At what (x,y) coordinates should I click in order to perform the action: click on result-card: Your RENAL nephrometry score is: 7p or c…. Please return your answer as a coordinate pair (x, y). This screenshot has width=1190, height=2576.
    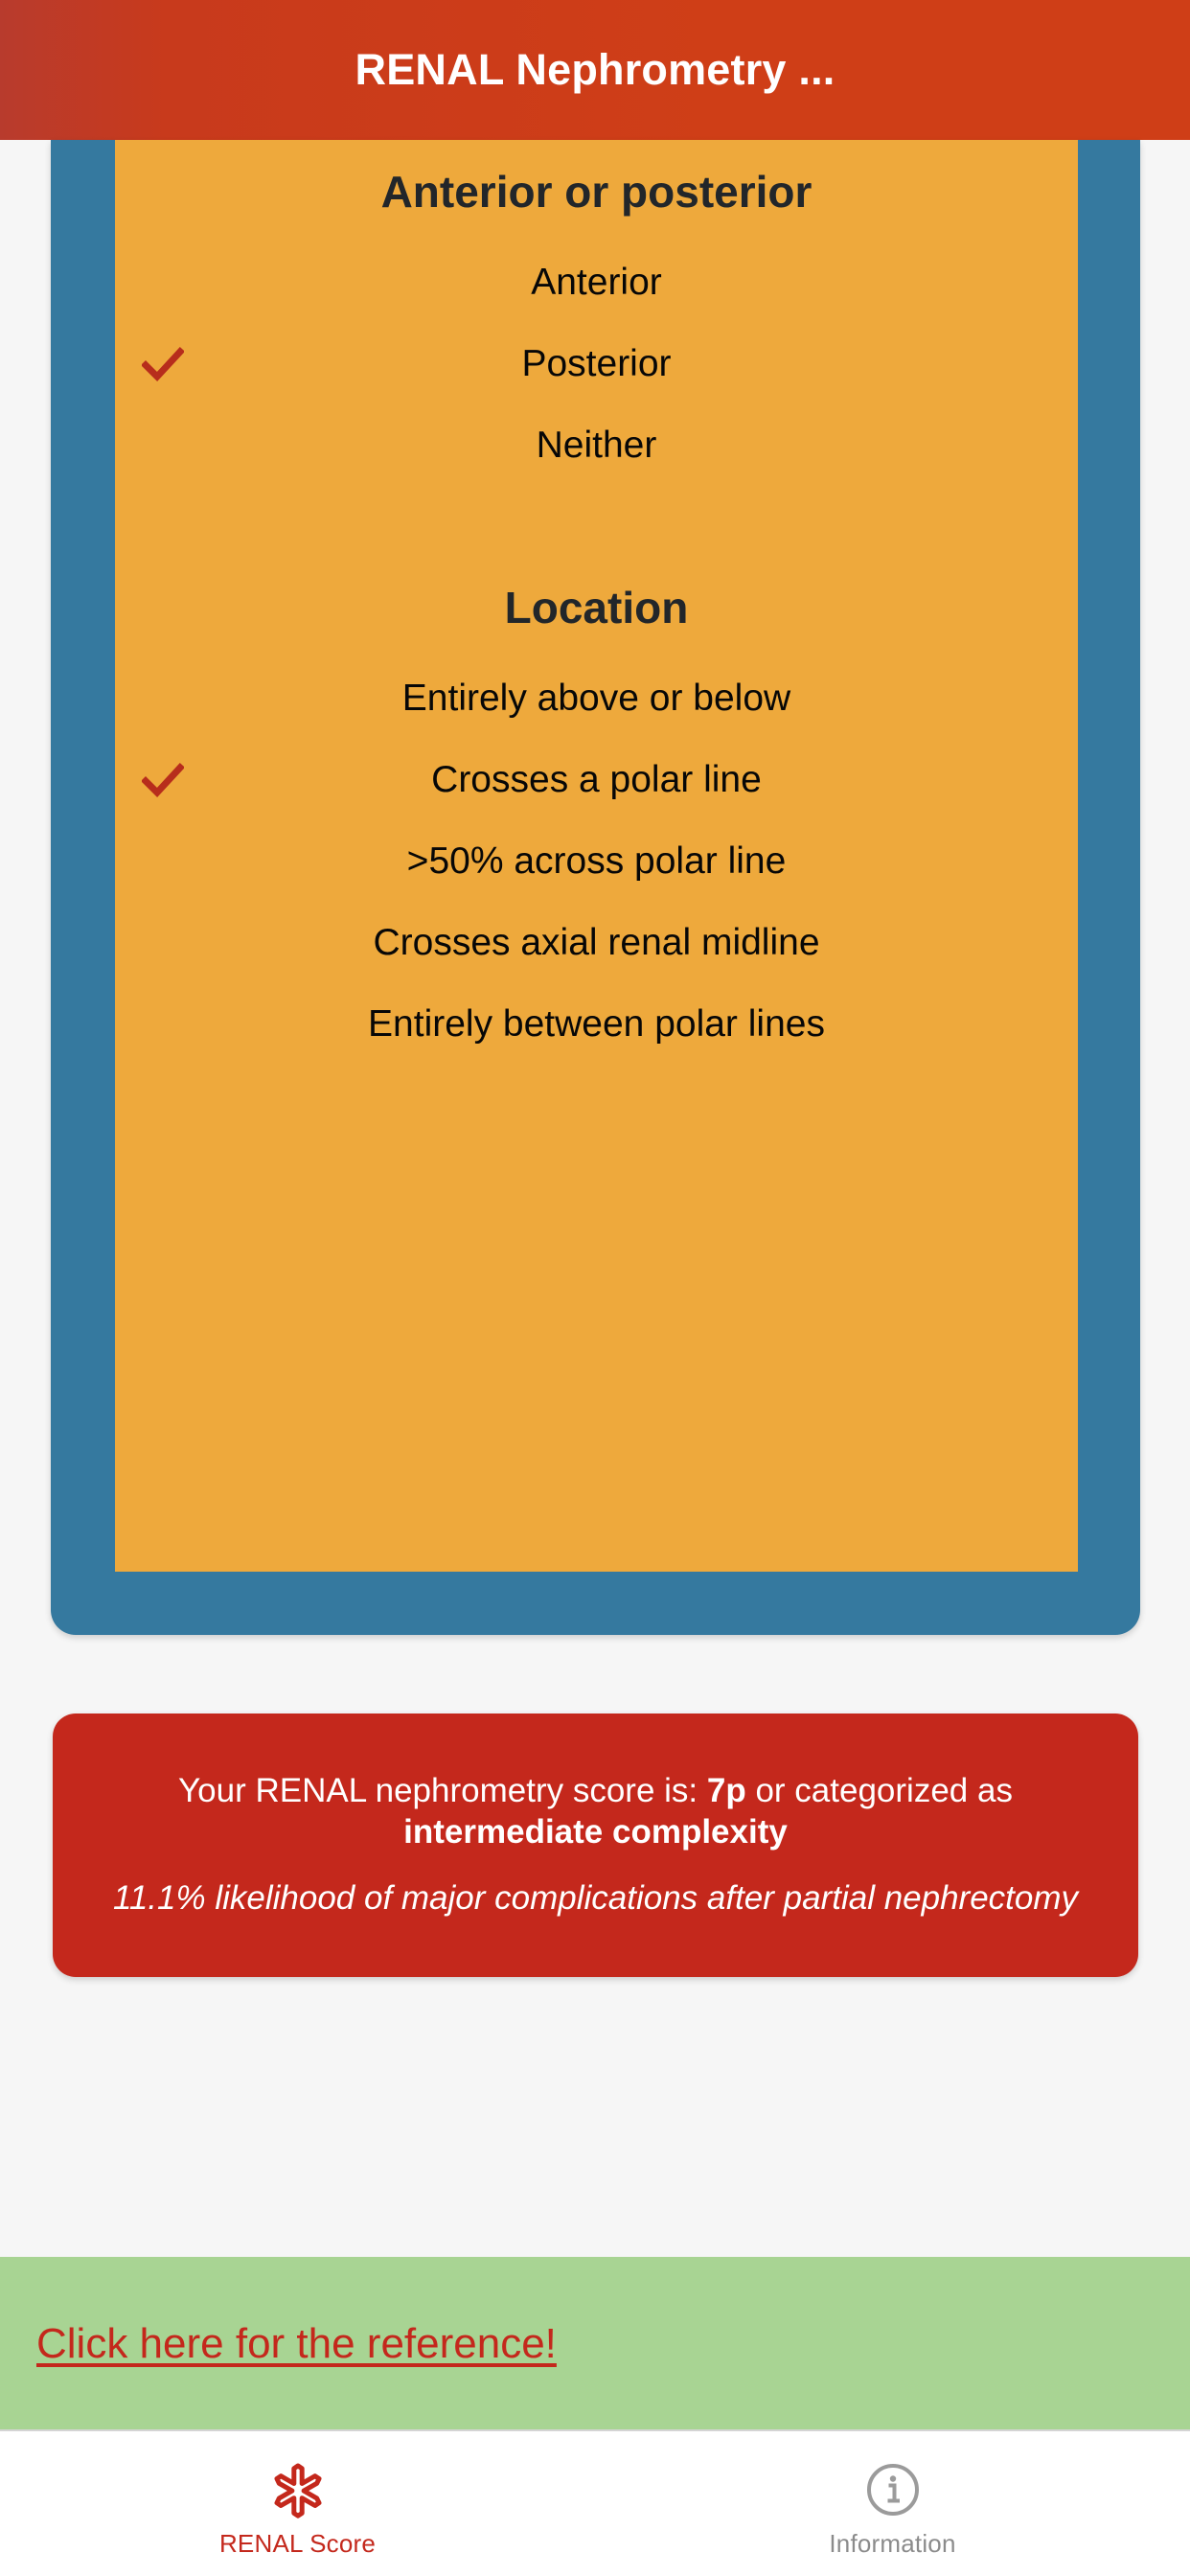
    Looking at the image, I should click on (595, 1845).